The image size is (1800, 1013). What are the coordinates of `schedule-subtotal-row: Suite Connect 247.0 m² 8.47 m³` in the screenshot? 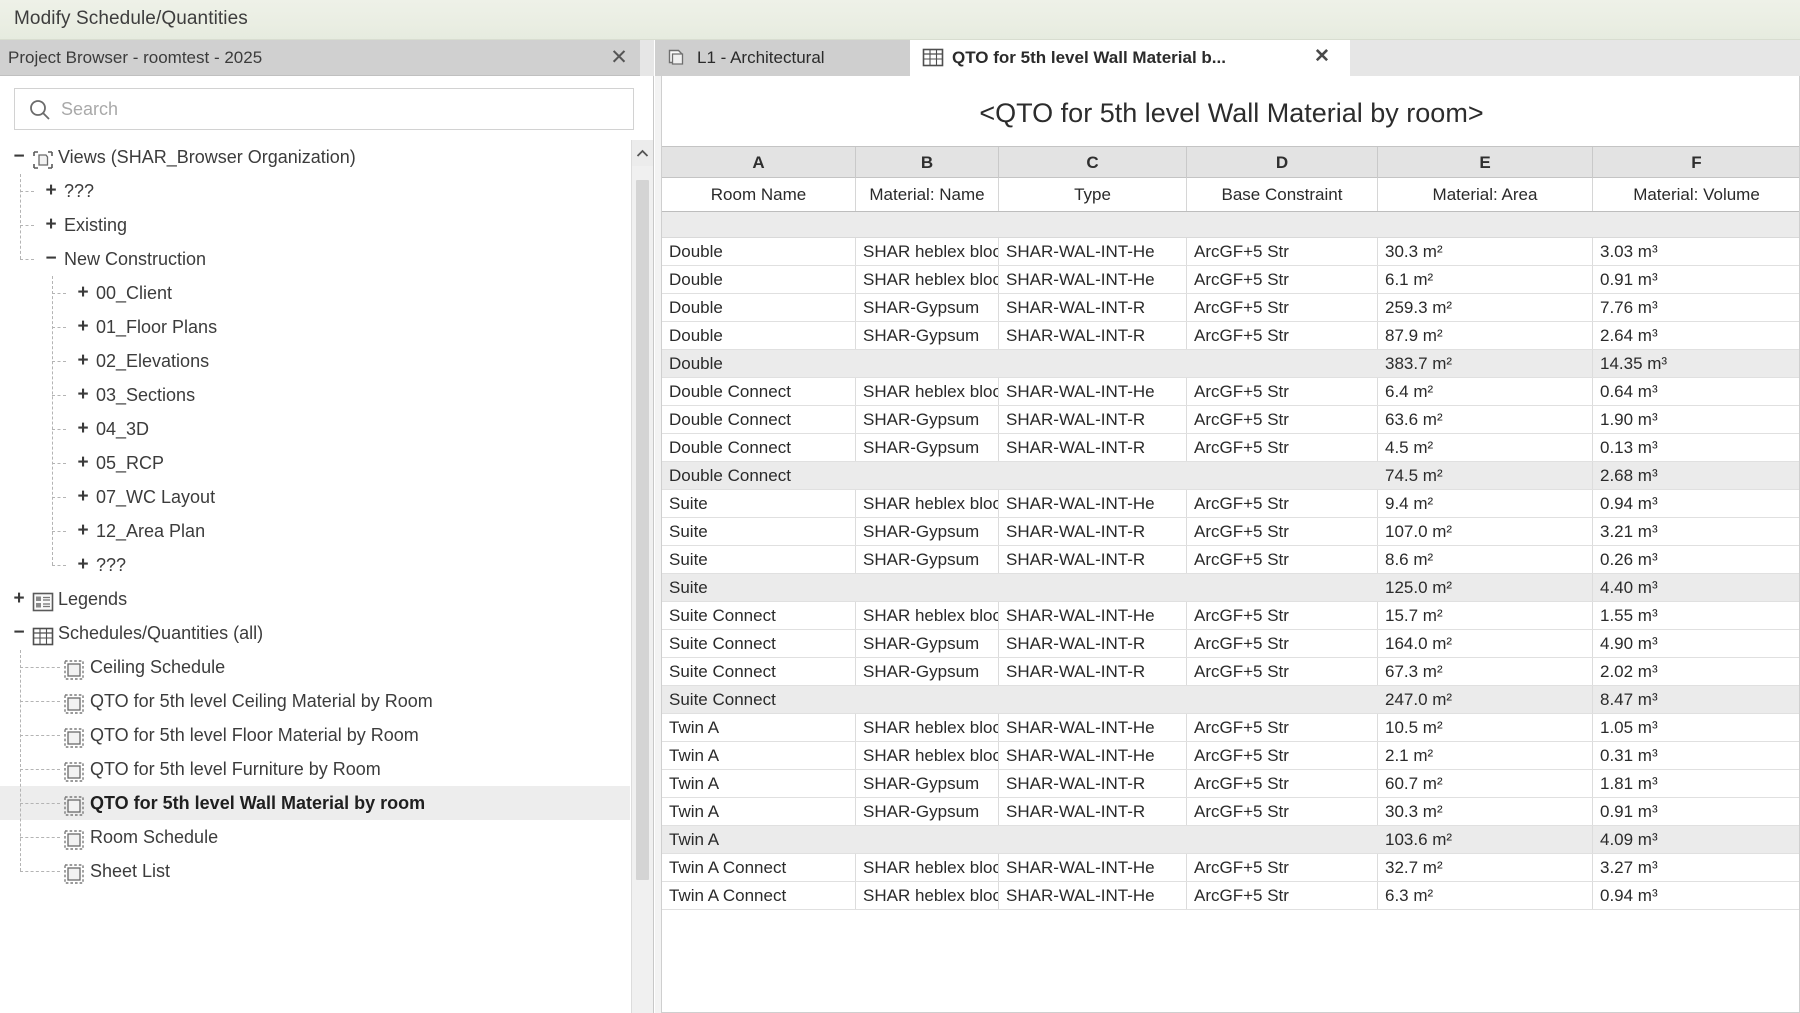 It's located at (1230, 700).